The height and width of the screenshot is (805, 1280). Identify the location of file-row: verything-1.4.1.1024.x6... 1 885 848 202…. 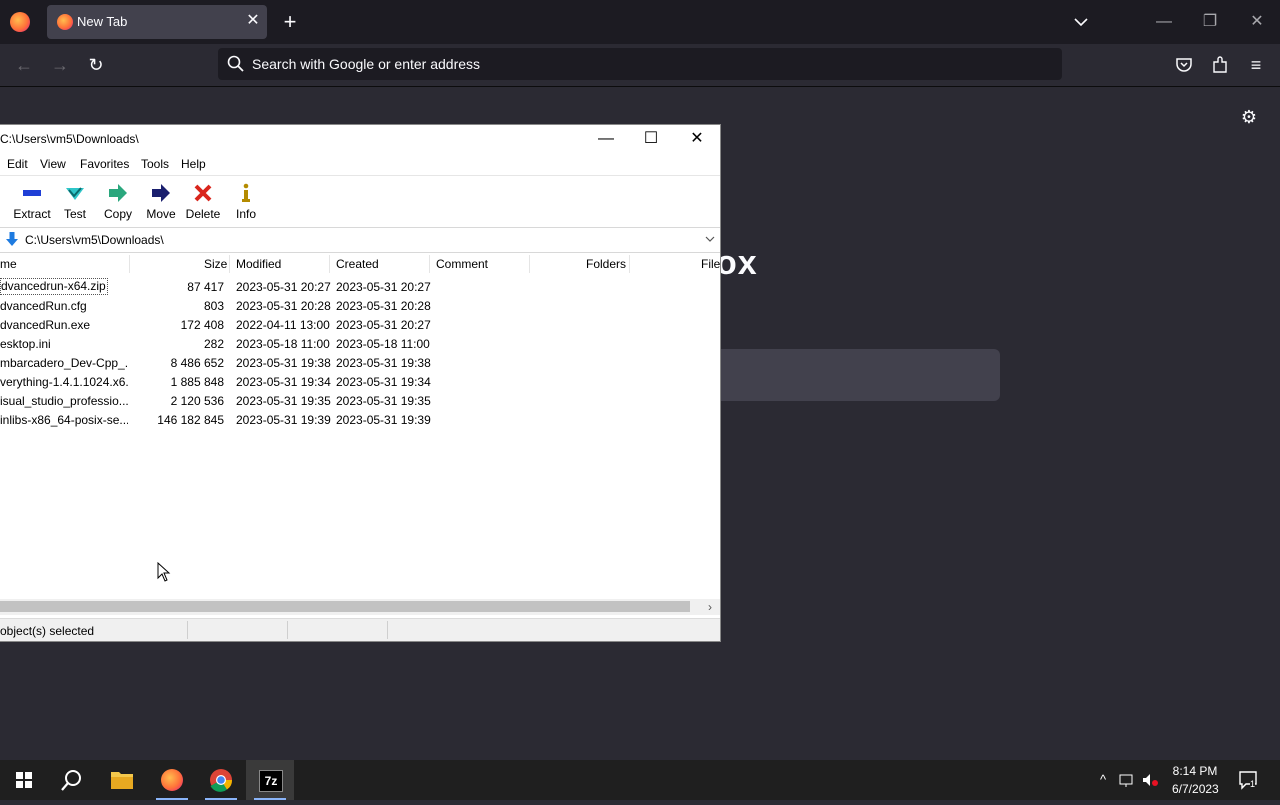
(360, 381).